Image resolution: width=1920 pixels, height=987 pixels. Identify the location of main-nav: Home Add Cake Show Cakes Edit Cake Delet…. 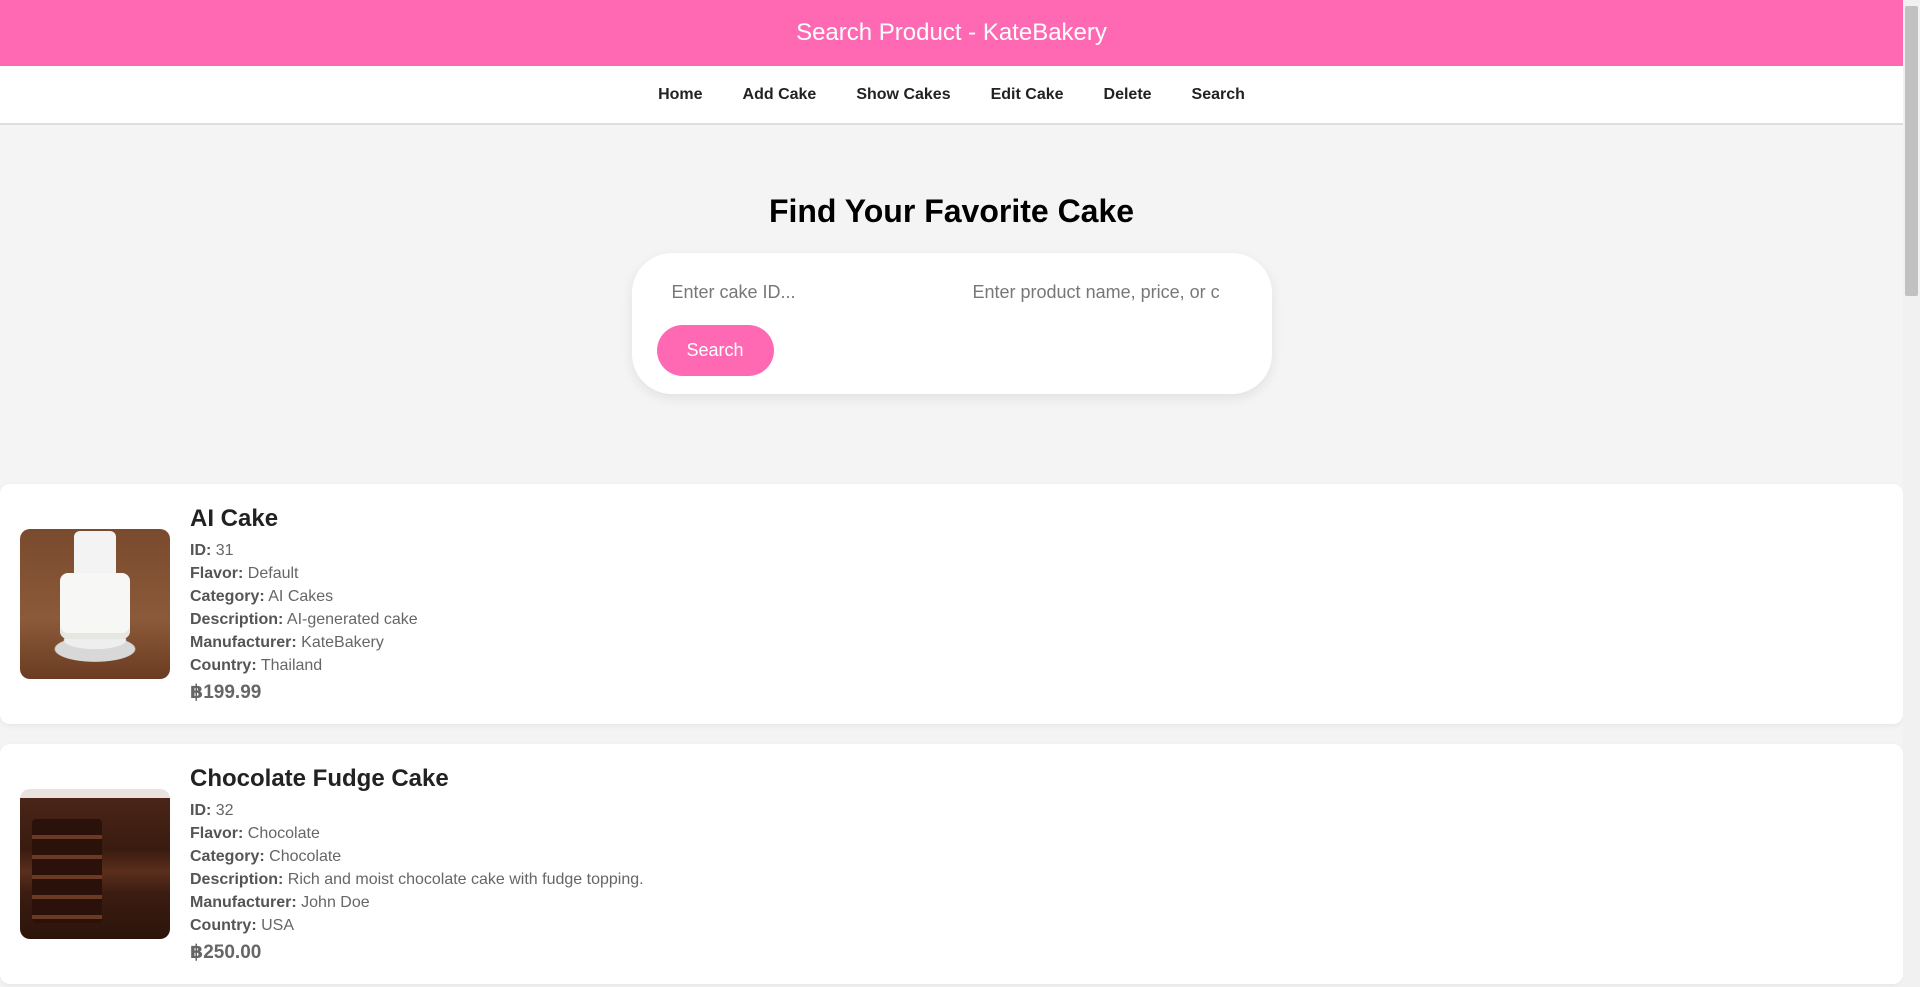
(951, 95).